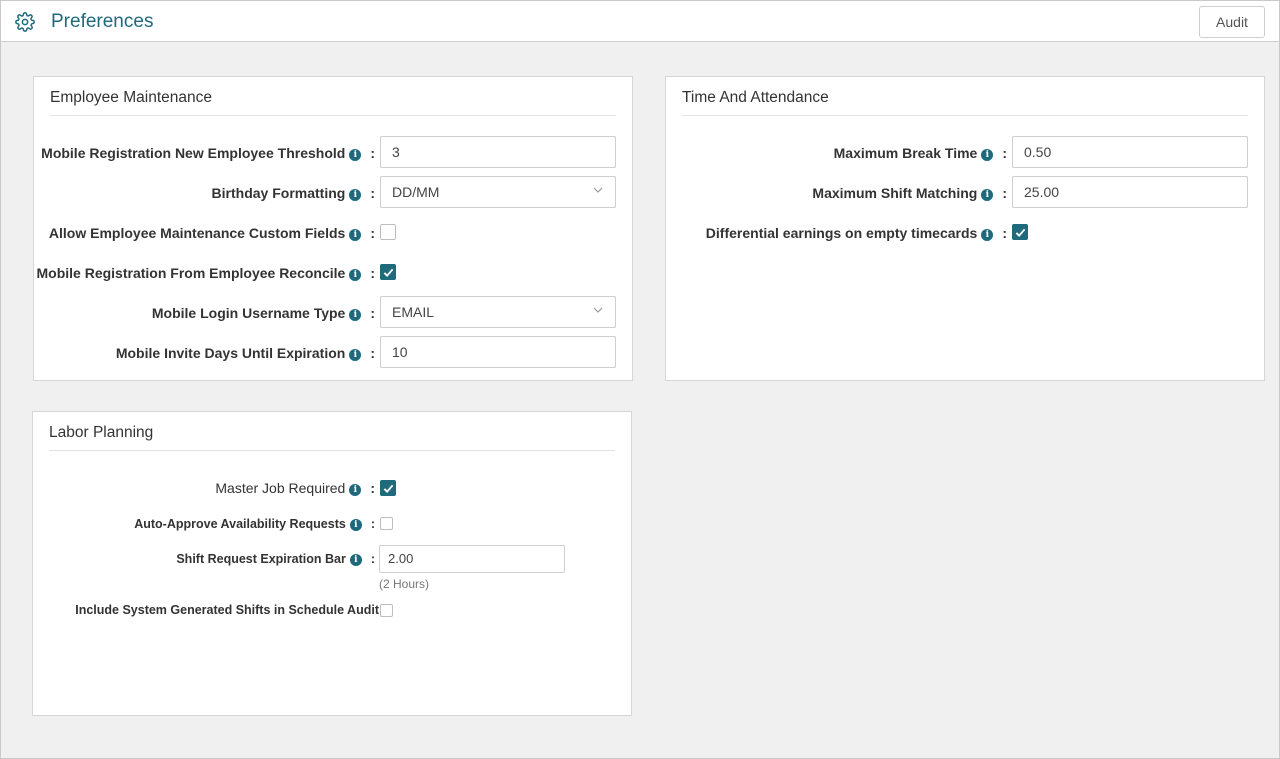 The height and width of the screenshot is (759, 1280). I want to click on auto-approve-checkbox, so click(386, 523).